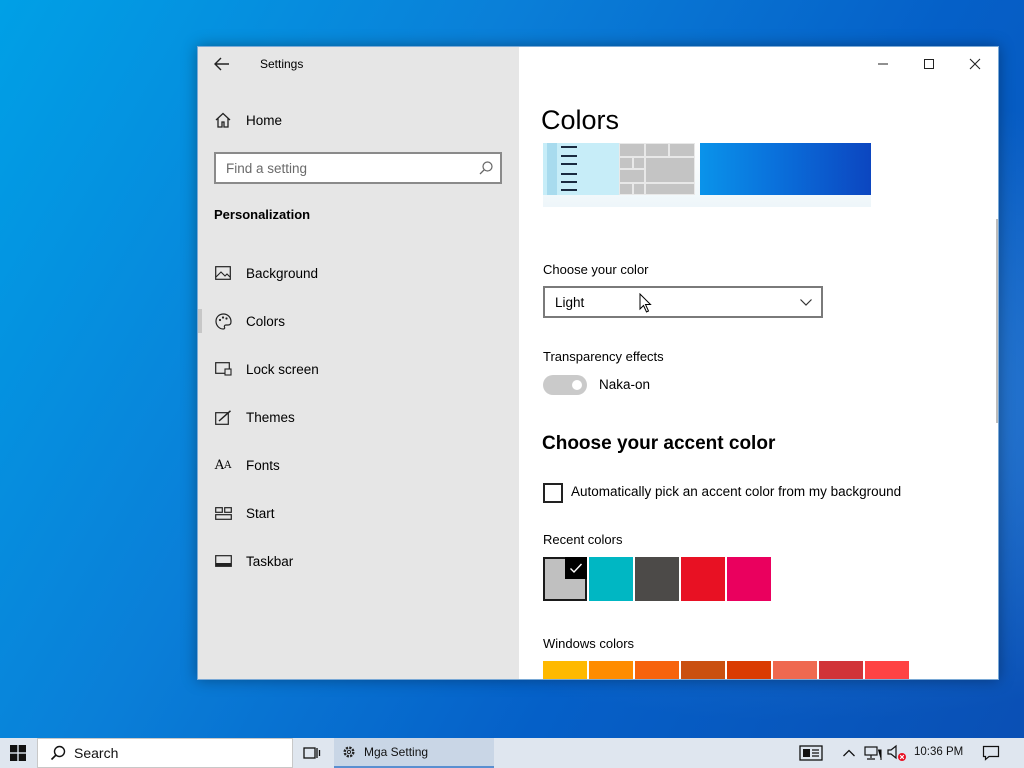 The width and height of the screenshot is (1024, 768). Describe the element at coordinates (577, 385) in the screenshot. I see `toggle-knob` at that location.